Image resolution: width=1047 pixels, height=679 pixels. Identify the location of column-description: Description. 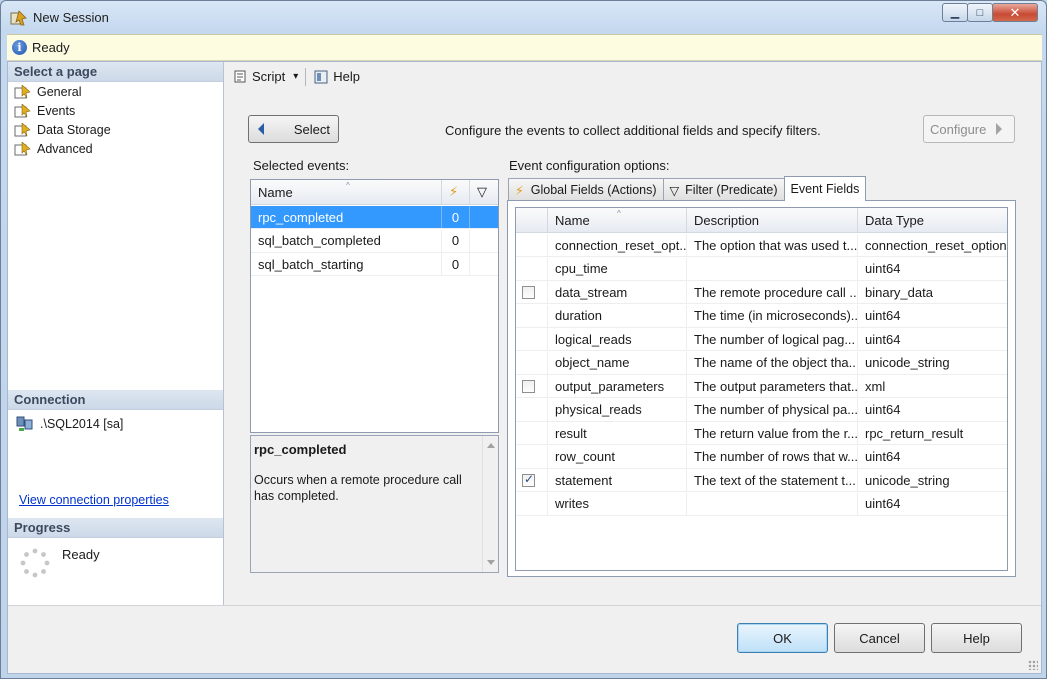
(772, 220).